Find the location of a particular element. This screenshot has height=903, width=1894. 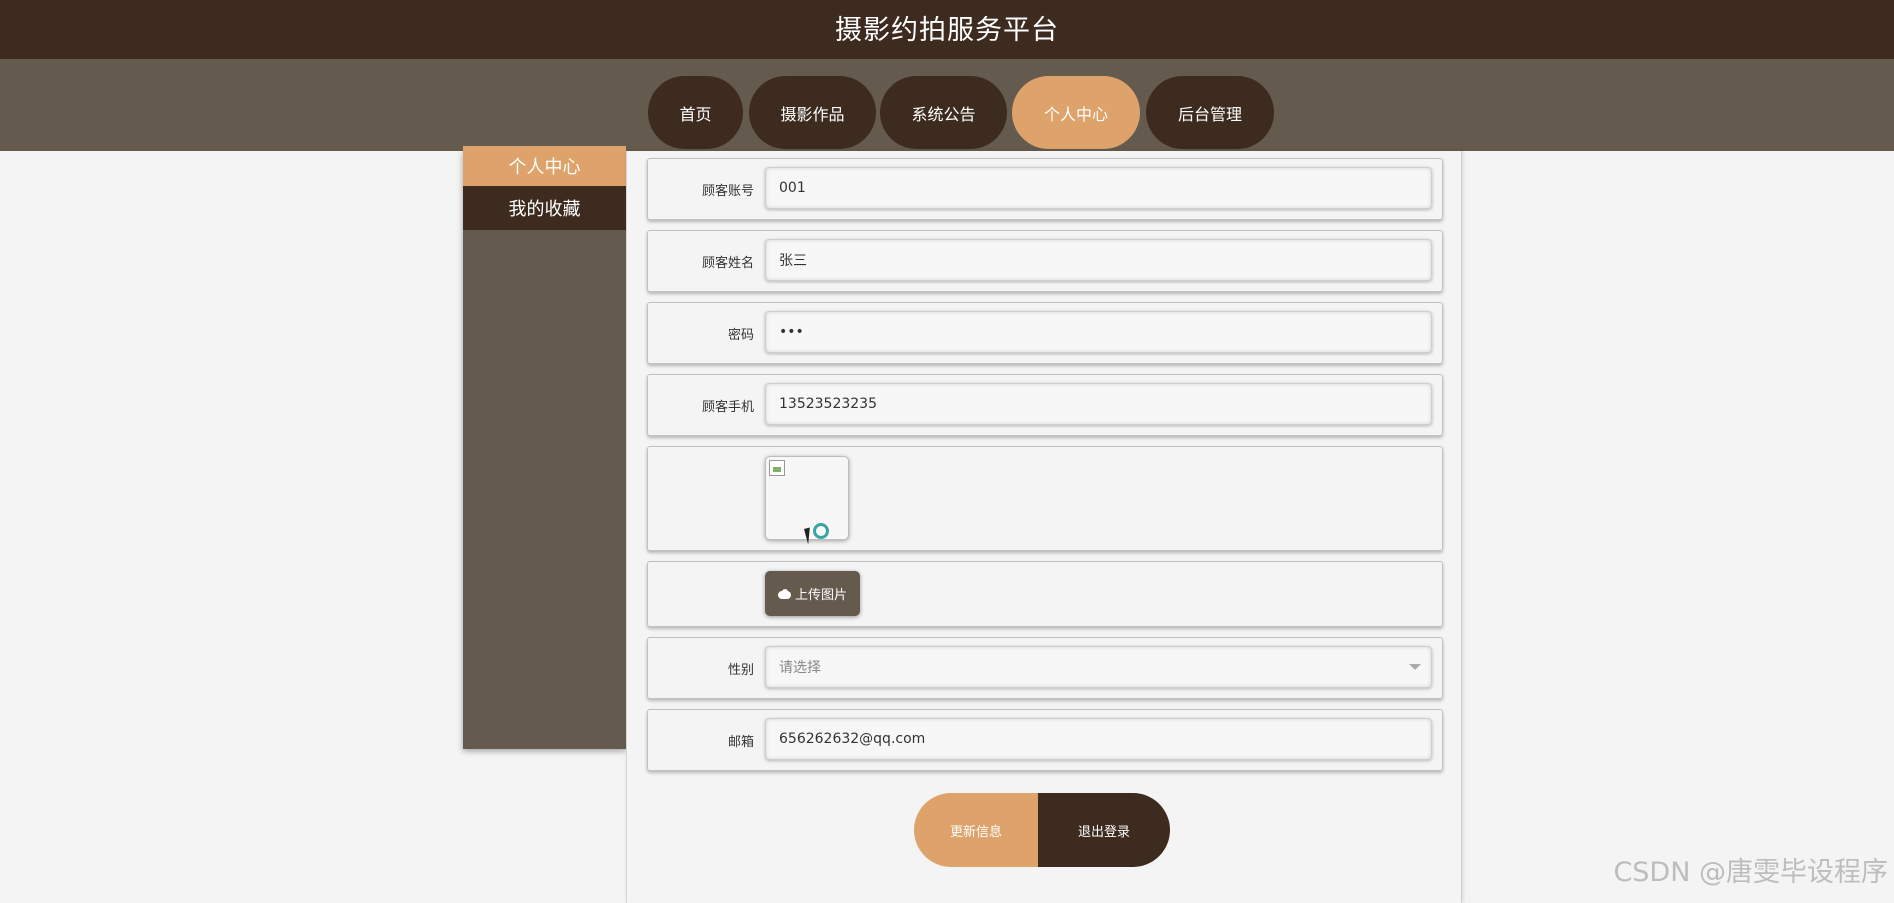

form-row-email: 邮箱 656262632@qq.com is located at coordinates (1045, 740).